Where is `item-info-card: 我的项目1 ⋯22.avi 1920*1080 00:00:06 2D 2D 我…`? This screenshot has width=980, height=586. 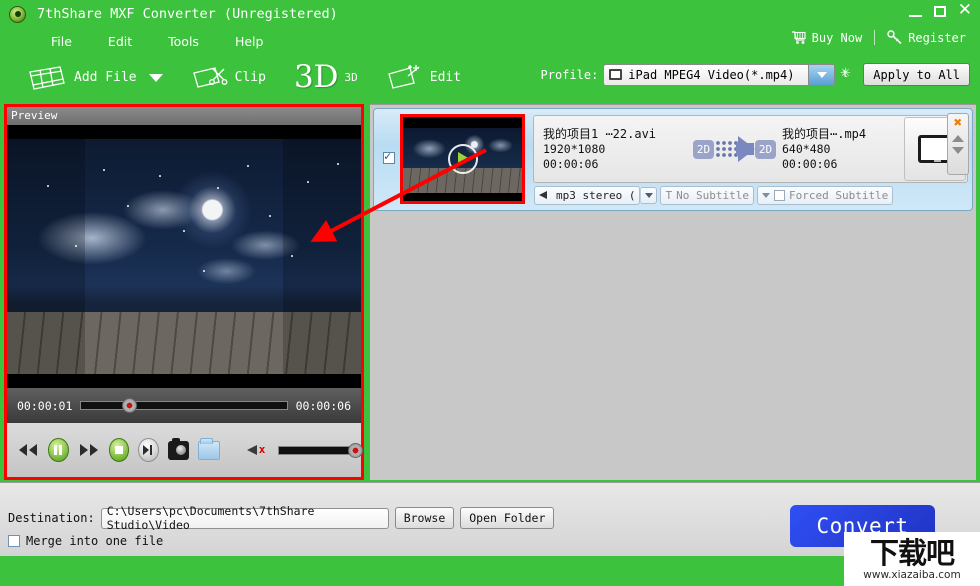 item-info-card: 我的项目1 ⋯22.avi 1920*1080 00:00:06 2D 2D 我… is located at coordinates (750, 149).